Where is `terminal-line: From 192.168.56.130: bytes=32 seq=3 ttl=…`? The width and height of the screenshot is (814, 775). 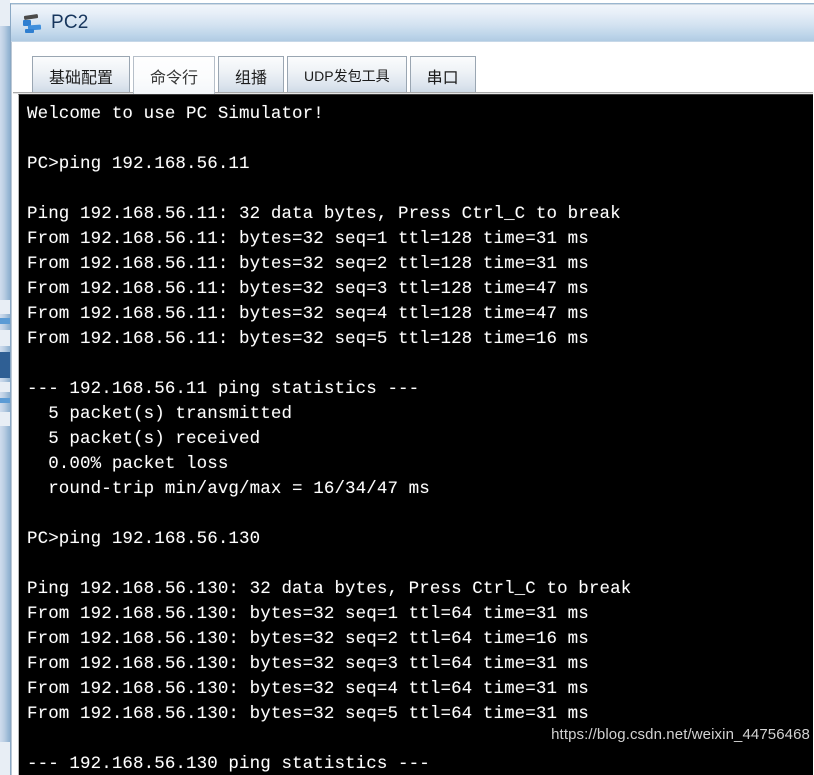 terminal-line: From 192.168.56.130: bytes=32 seq=3 ttl=… is located at coordinates (308, 664).